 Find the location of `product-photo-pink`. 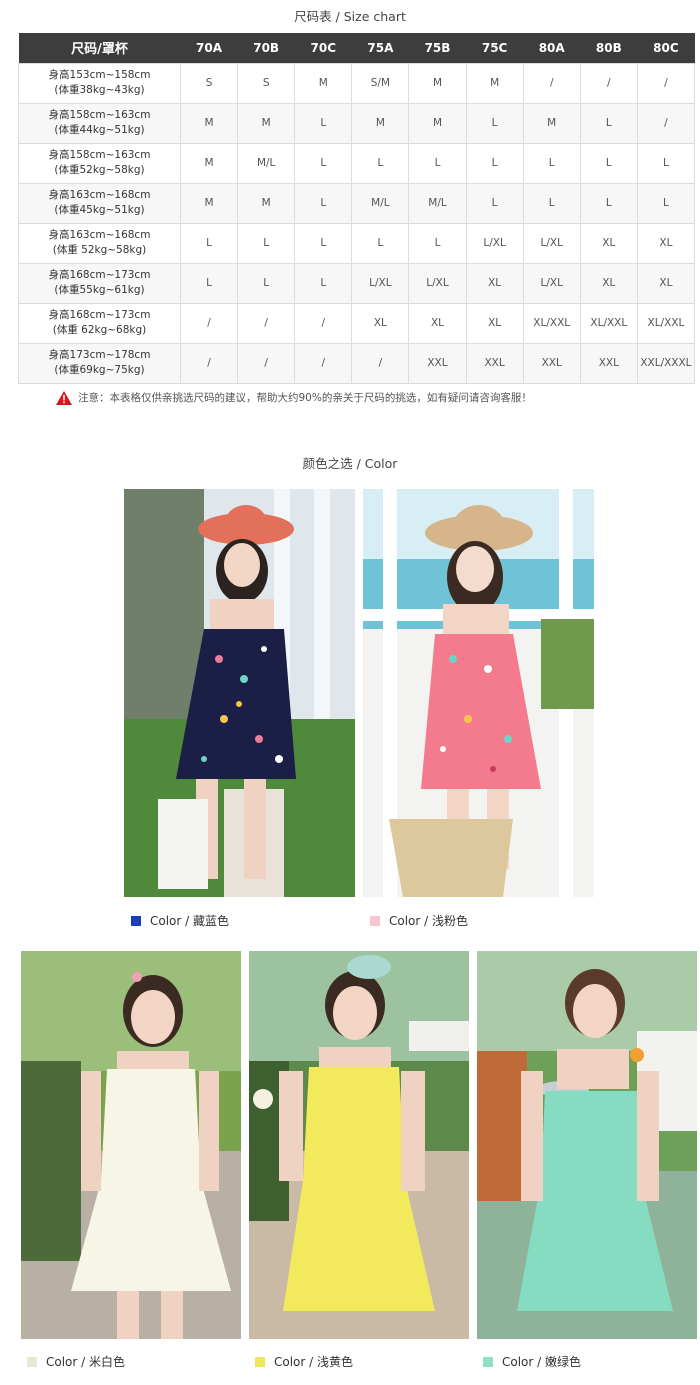

product-photo-pink is located at coordinates (478, 693).